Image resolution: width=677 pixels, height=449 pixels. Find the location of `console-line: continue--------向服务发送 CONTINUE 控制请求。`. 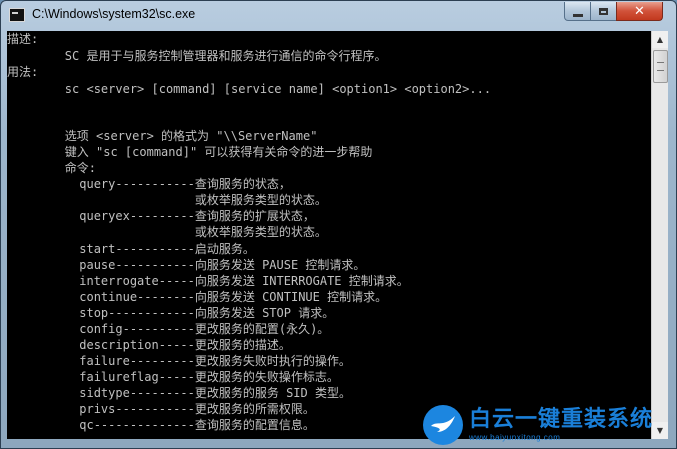

console-line: continue--------向服务发送 CONTINUE 控制请求。 is located at coordinates (197, 297).